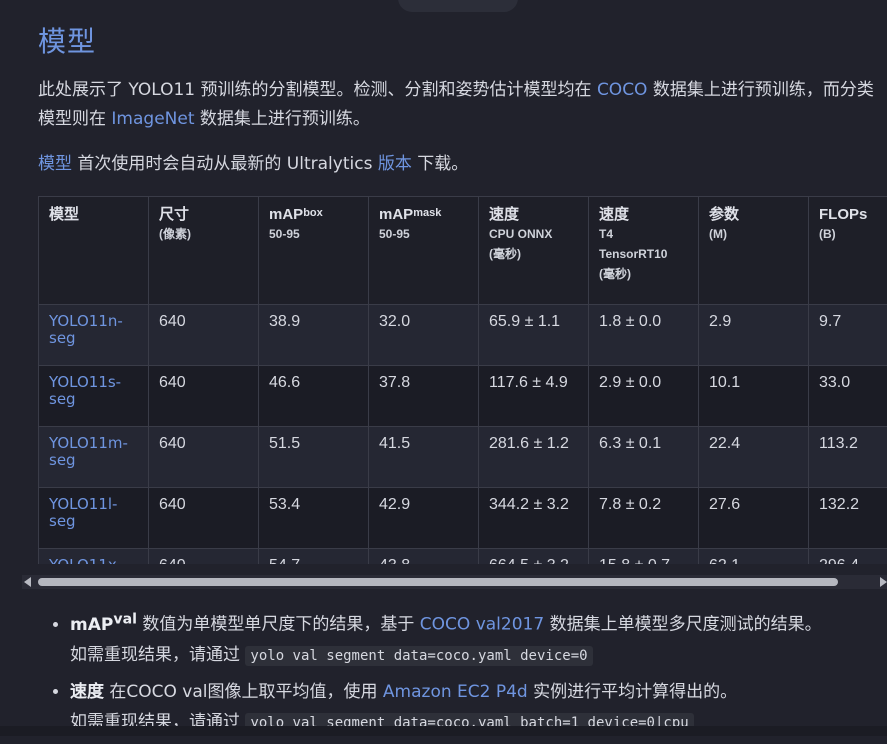  Describe the element at coordinates (87, 692) in the screenshot. I see `note-bold-term: 速度` at that location.